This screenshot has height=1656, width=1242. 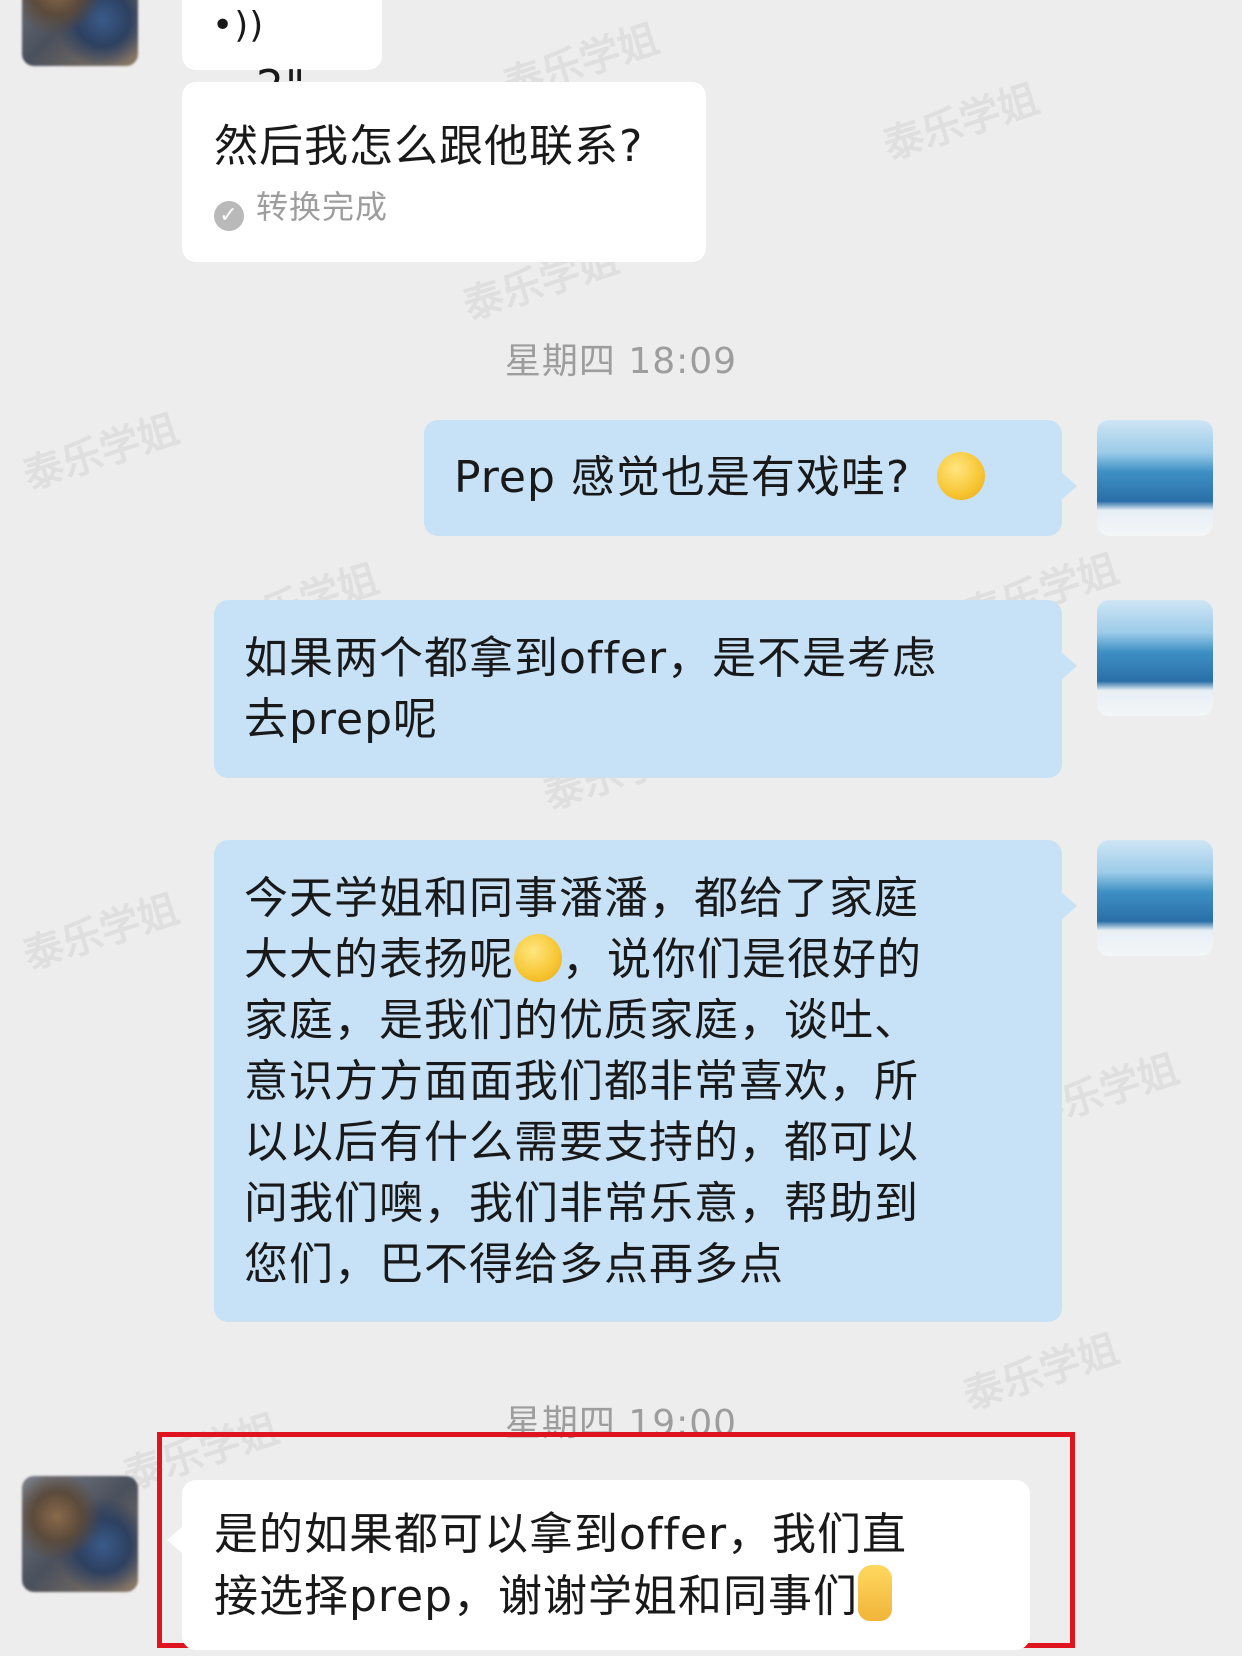 What do you see at coordinates (581, 898) in the screenshot?
I see `message-line: 今天学姐和同事潘潘，都给了家庭` at bounding box center [581, 898].